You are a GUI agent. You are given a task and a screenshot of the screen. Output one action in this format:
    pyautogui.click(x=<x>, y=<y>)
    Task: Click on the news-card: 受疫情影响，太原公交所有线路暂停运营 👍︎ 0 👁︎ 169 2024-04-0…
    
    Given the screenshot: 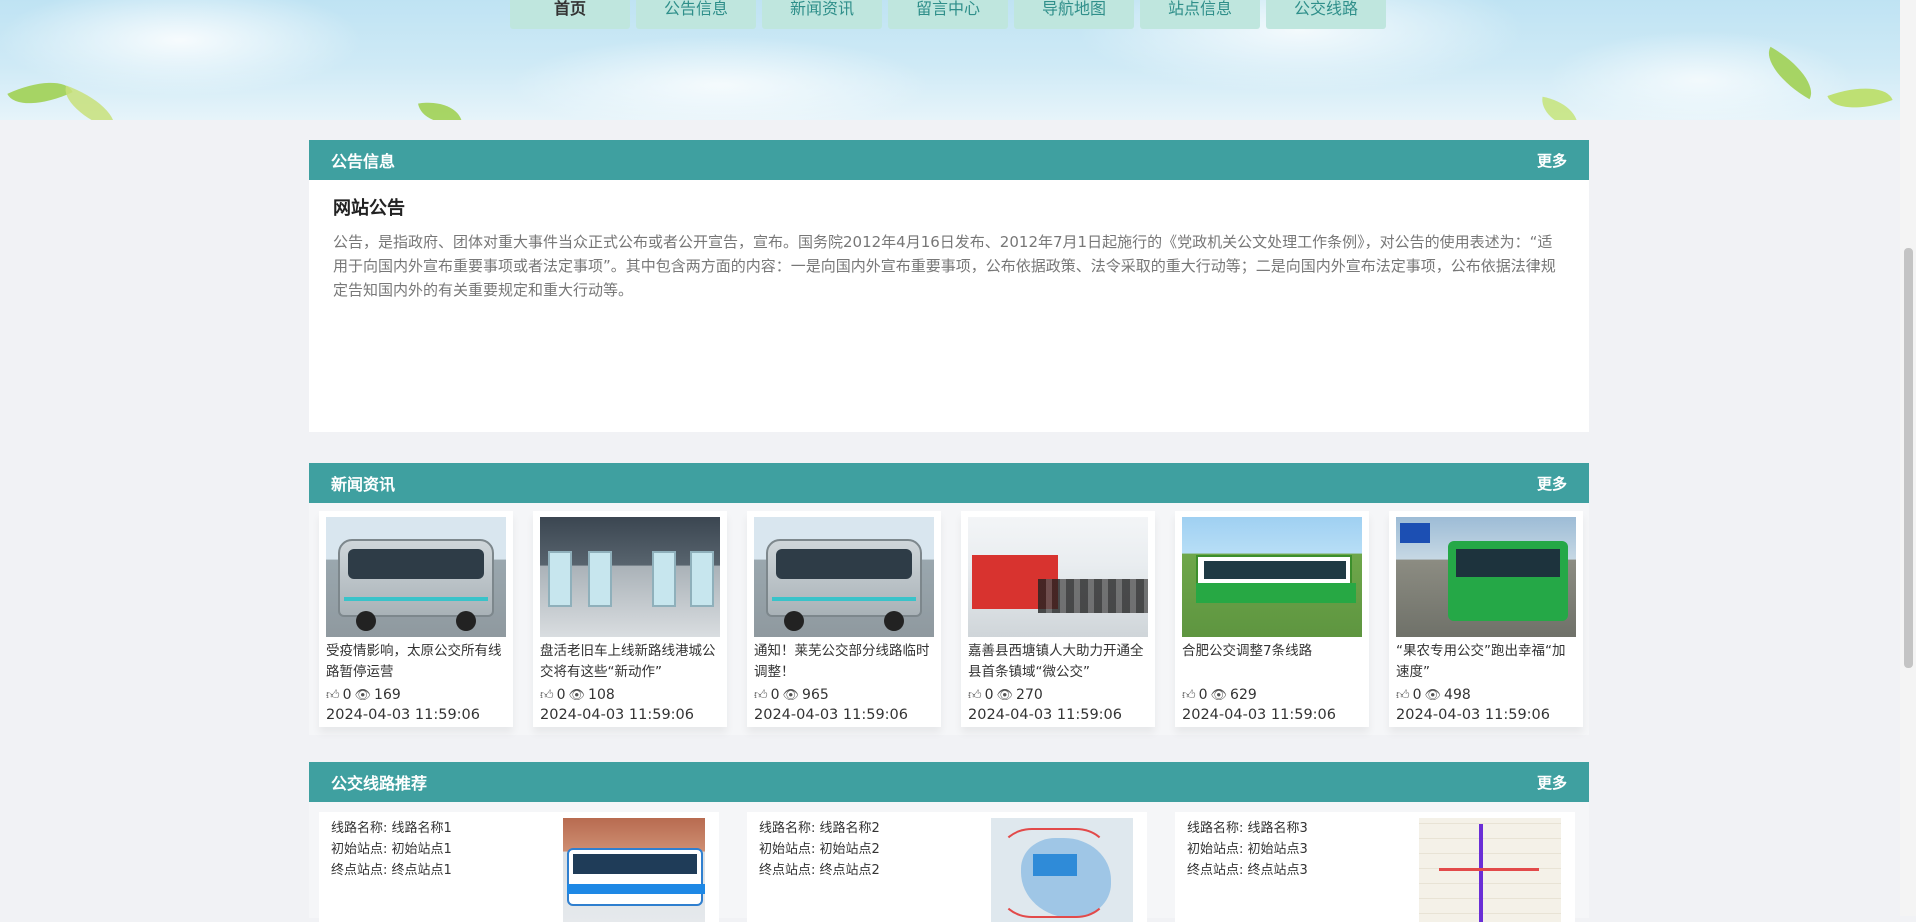 What is the action you would take?
    pyautogui.click(x=416, y=619)
    